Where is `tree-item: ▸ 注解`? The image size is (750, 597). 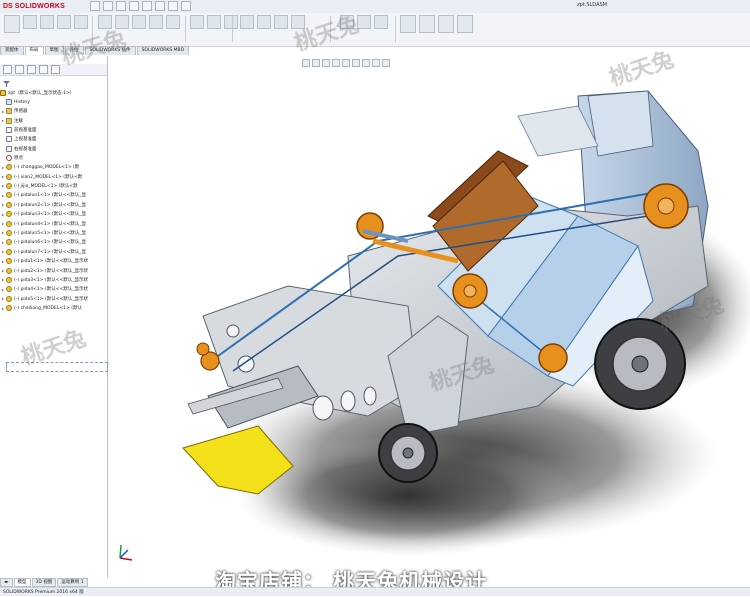 tree-item: ▸ 注解 is located at coordinates (11, 121).